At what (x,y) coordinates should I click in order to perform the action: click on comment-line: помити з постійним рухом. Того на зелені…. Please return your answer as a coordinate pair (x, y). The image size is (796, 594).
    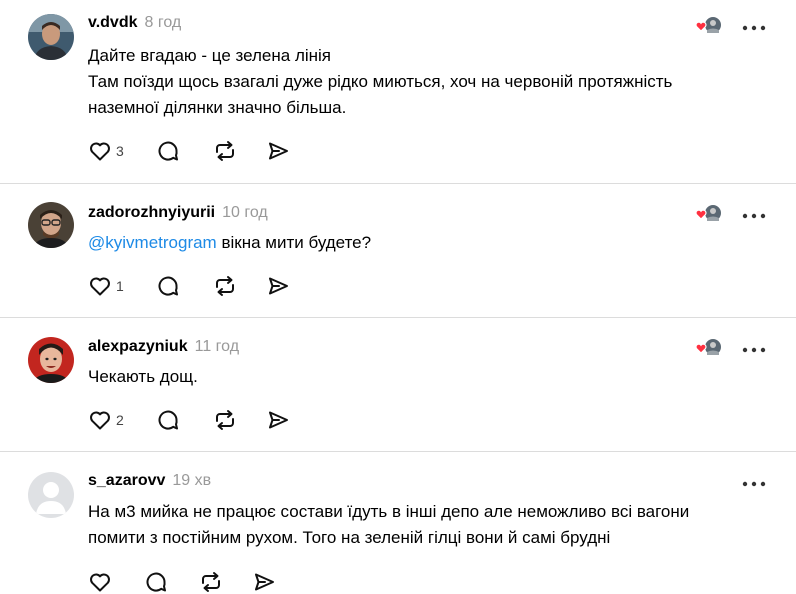
    Looking at the image, I should click on (349, 537).